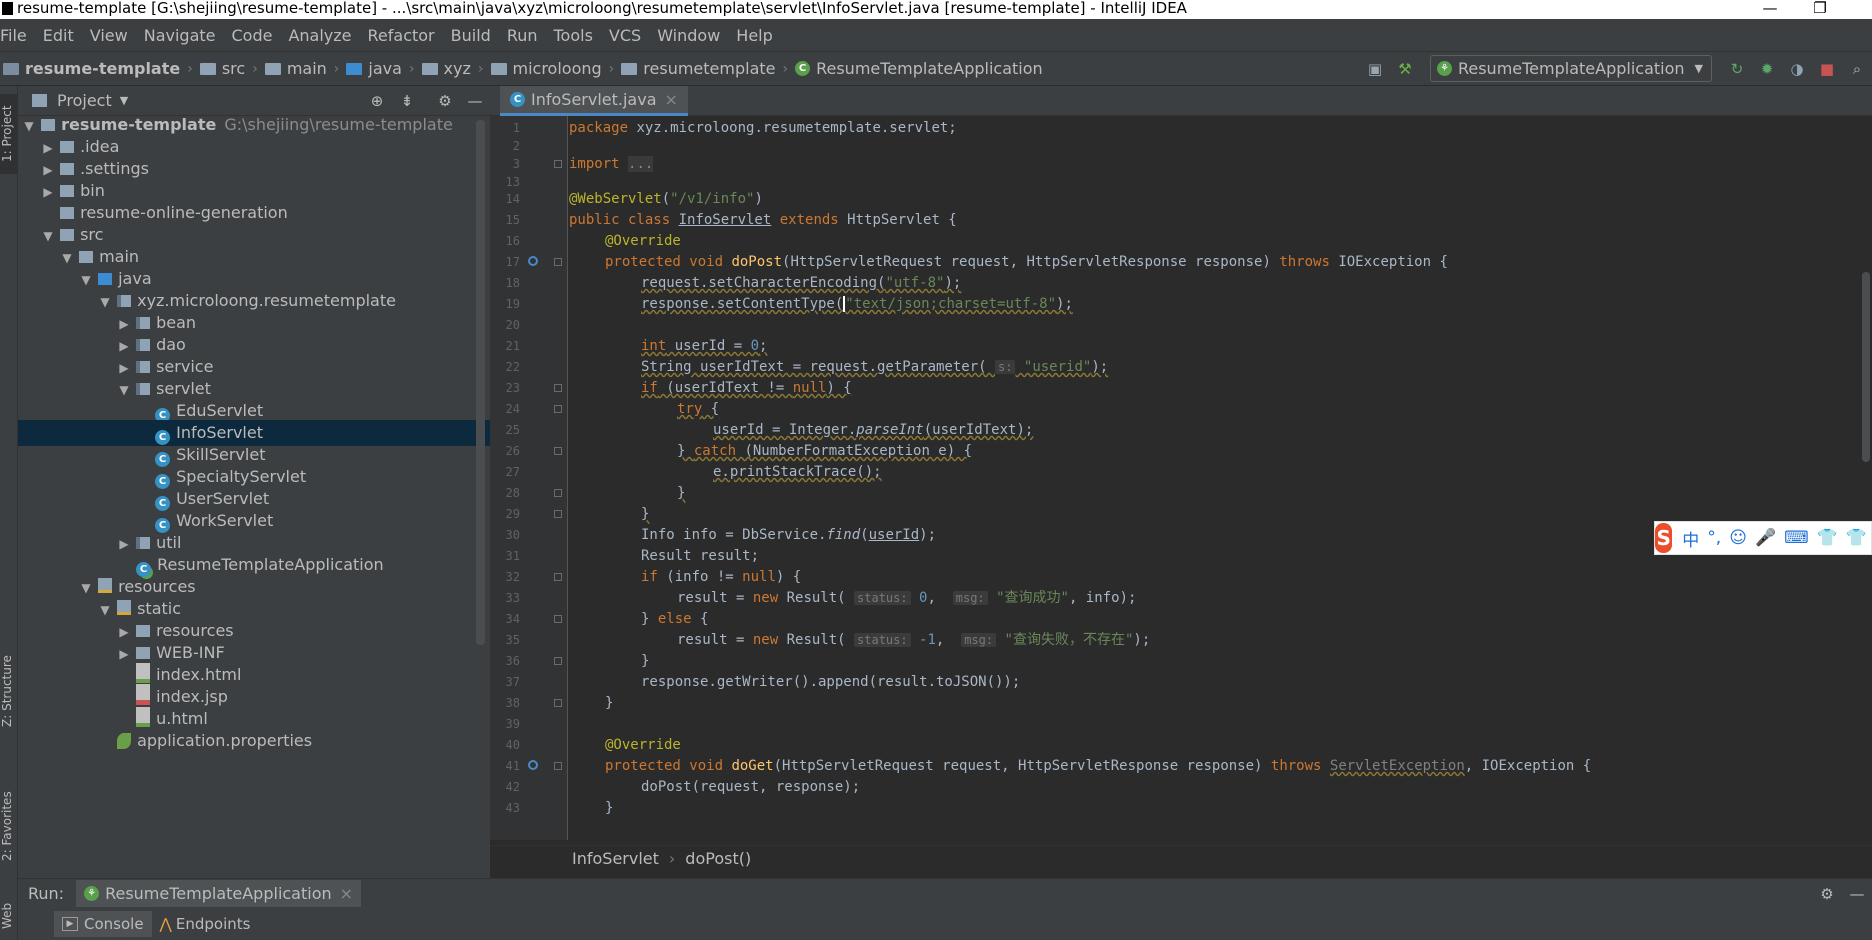 The height and width of the screenshot is (940, 1872). I want to click on menu-help: Help, so click(754, 35).